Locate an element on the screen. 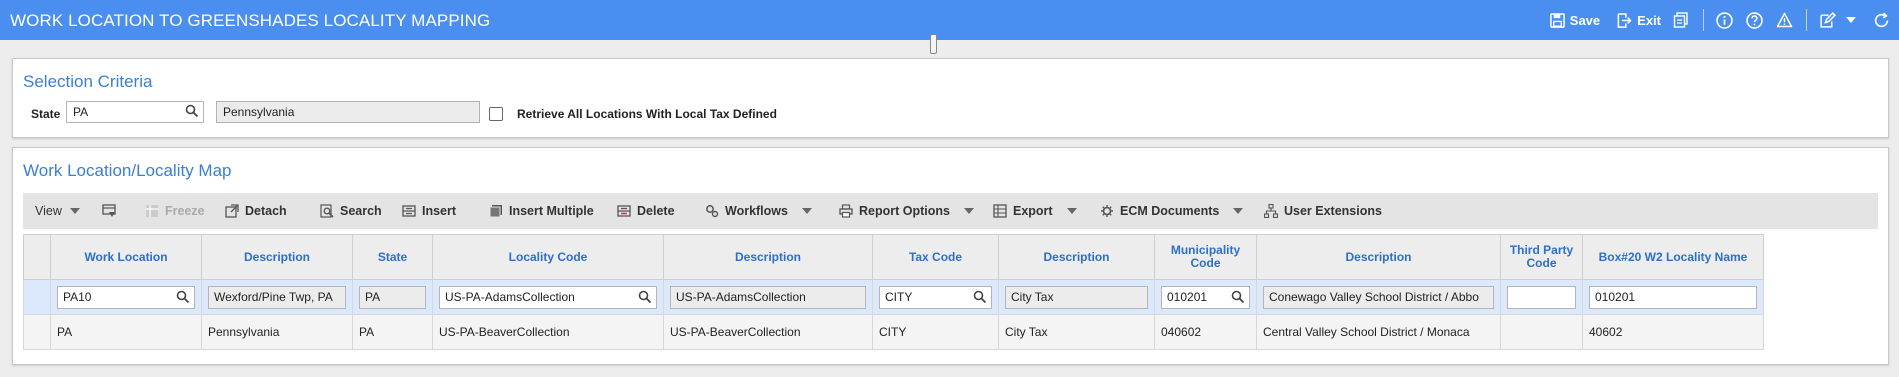  state-name-field: Pennsylvania is located at coordinates (348, 112).